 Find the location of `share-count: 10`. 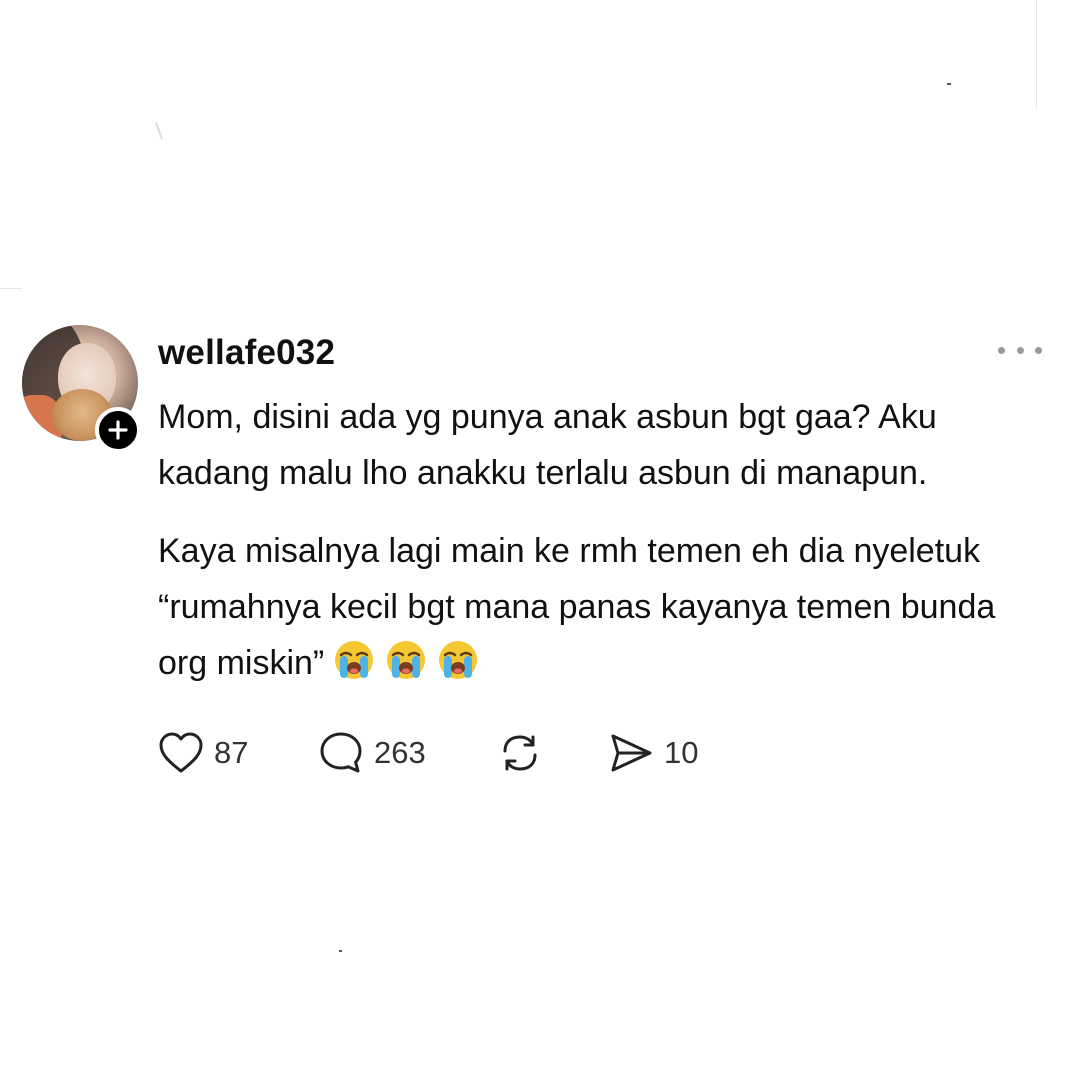

share-count: 10 is located at coordinates (681, 752).